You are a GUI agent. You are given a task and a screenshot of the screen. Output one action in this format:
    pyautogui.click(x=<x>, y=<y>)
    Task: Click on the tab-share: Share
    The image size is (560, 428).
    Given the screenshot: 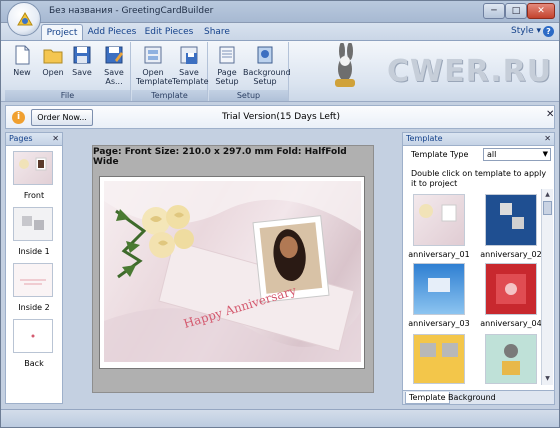 What is the action you would take?
    pyautogui.click(x=217, y=32)
    